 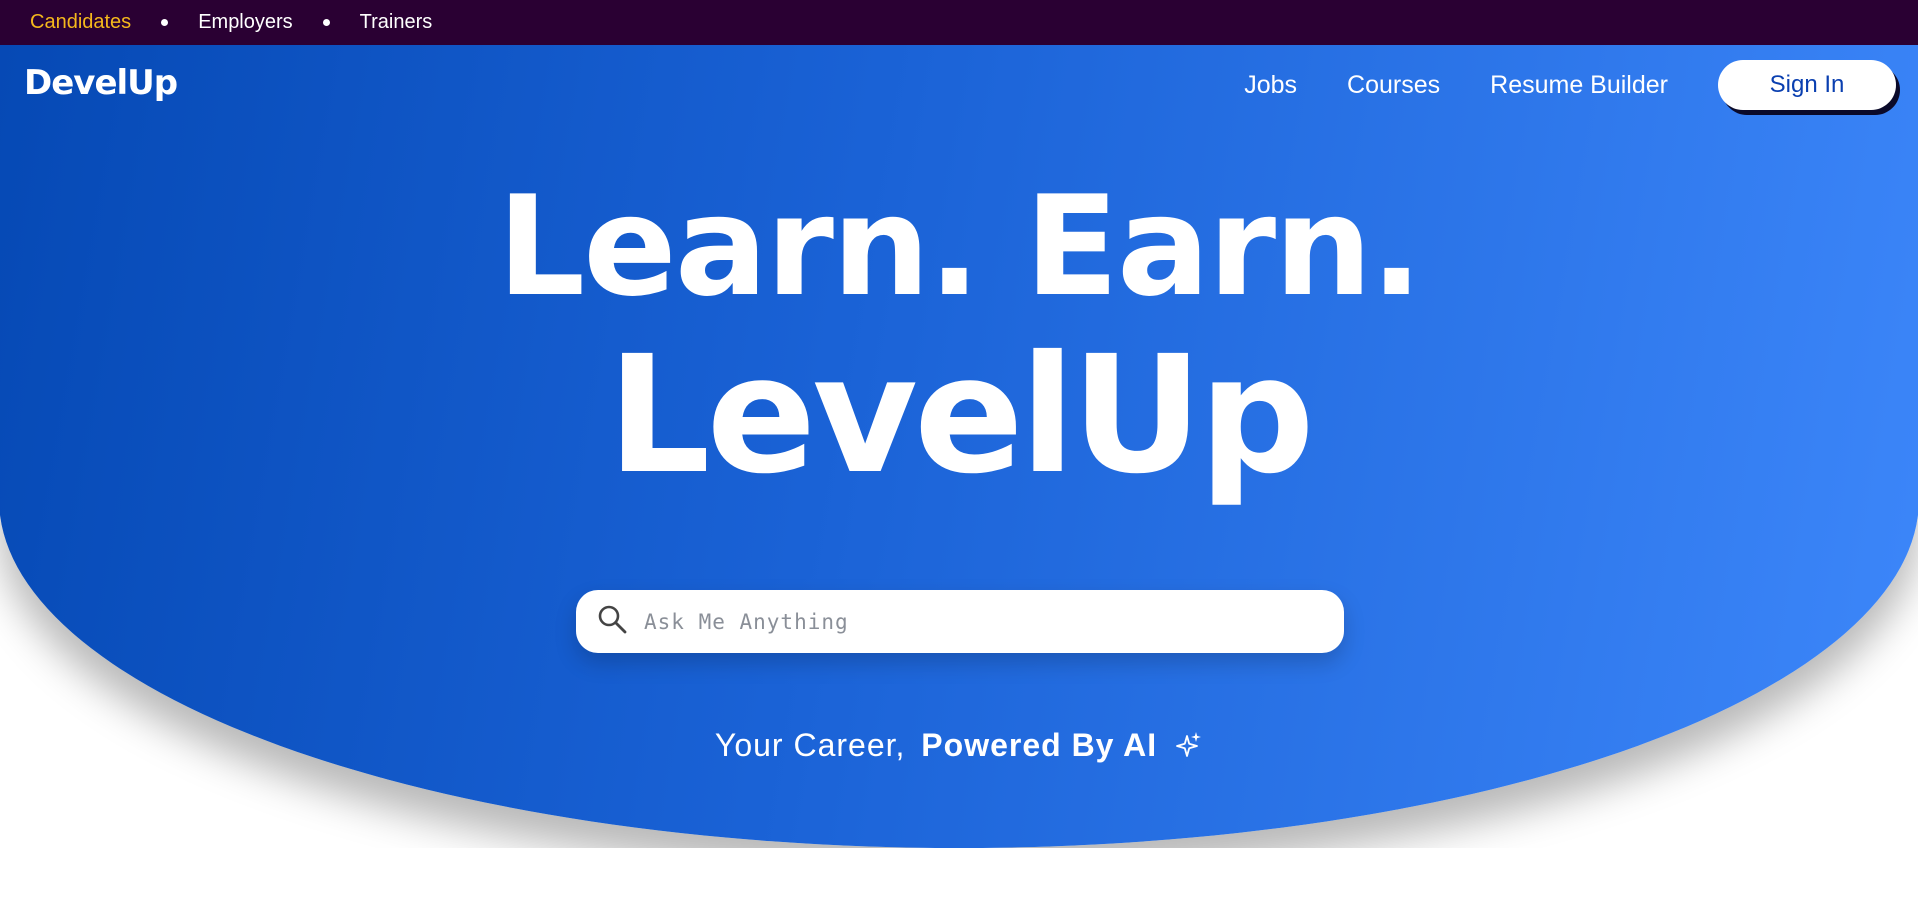 I want to click on sparkle-icon, so click(x=1189, y=744).